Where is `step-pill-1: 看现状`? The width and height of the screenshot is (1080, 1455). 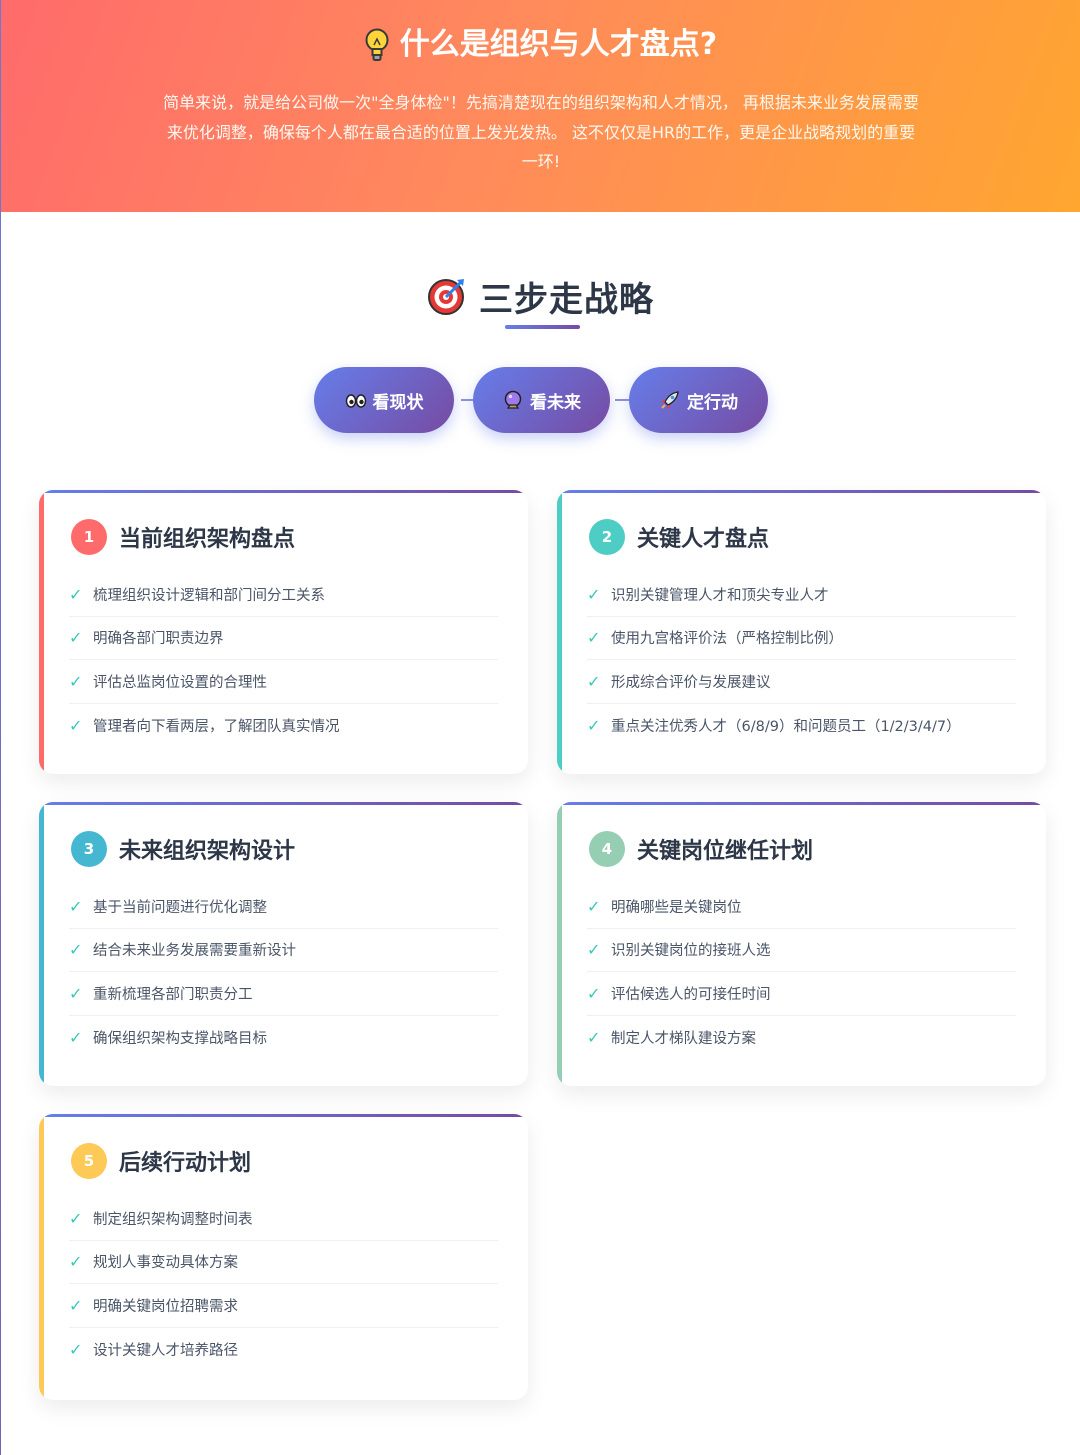 step-pill-1: 看现状 is located at coordinates (384, 400).